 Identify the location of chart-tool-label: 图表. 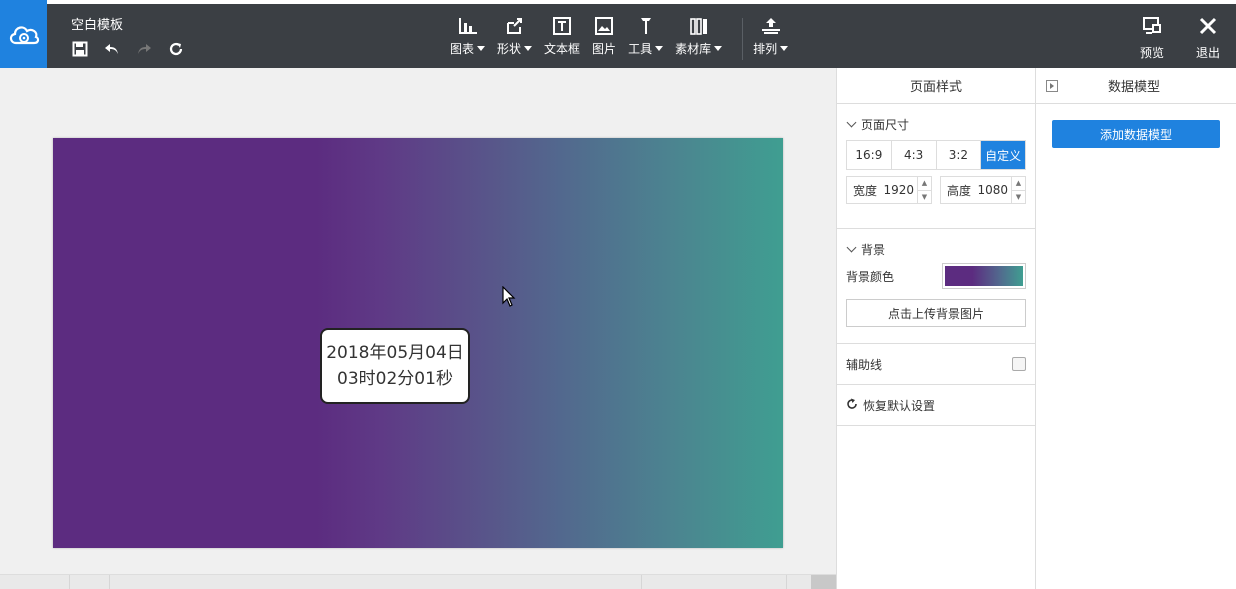
(462, 49).